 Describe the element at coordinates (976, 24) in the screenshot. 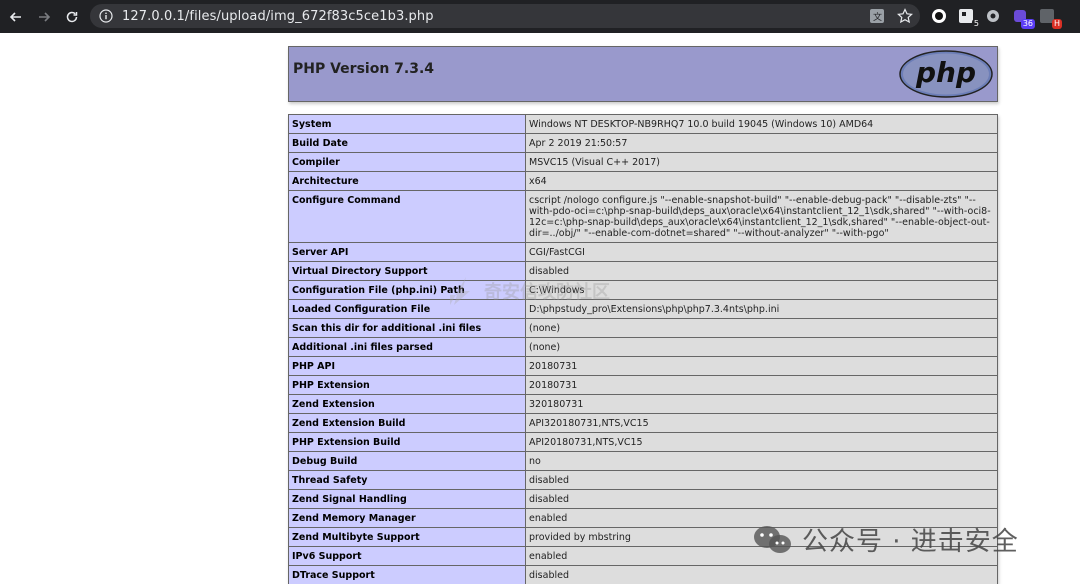

I see `extension-badge: 5` at that location.